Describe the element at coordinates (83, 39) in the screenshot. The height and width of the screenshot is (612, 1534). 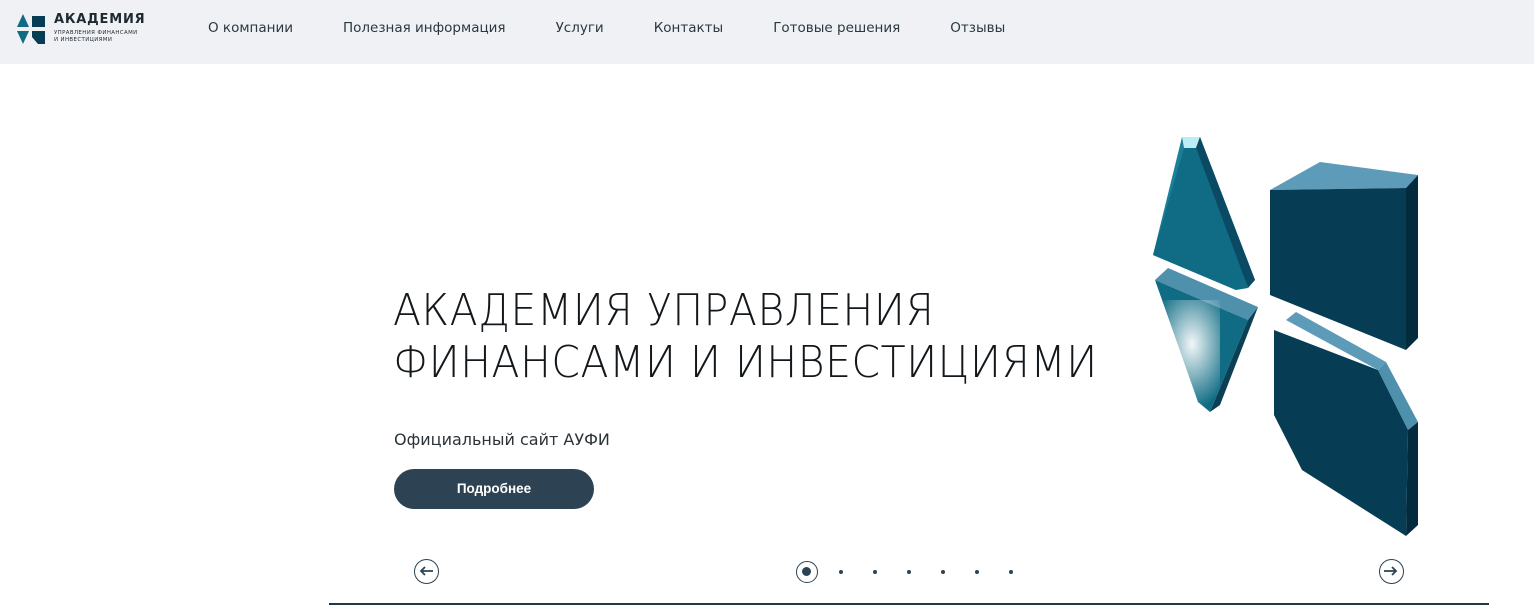
I see `logo-subtitle-line2: И ИНВЕСТИЦИЯМИ` at that location.